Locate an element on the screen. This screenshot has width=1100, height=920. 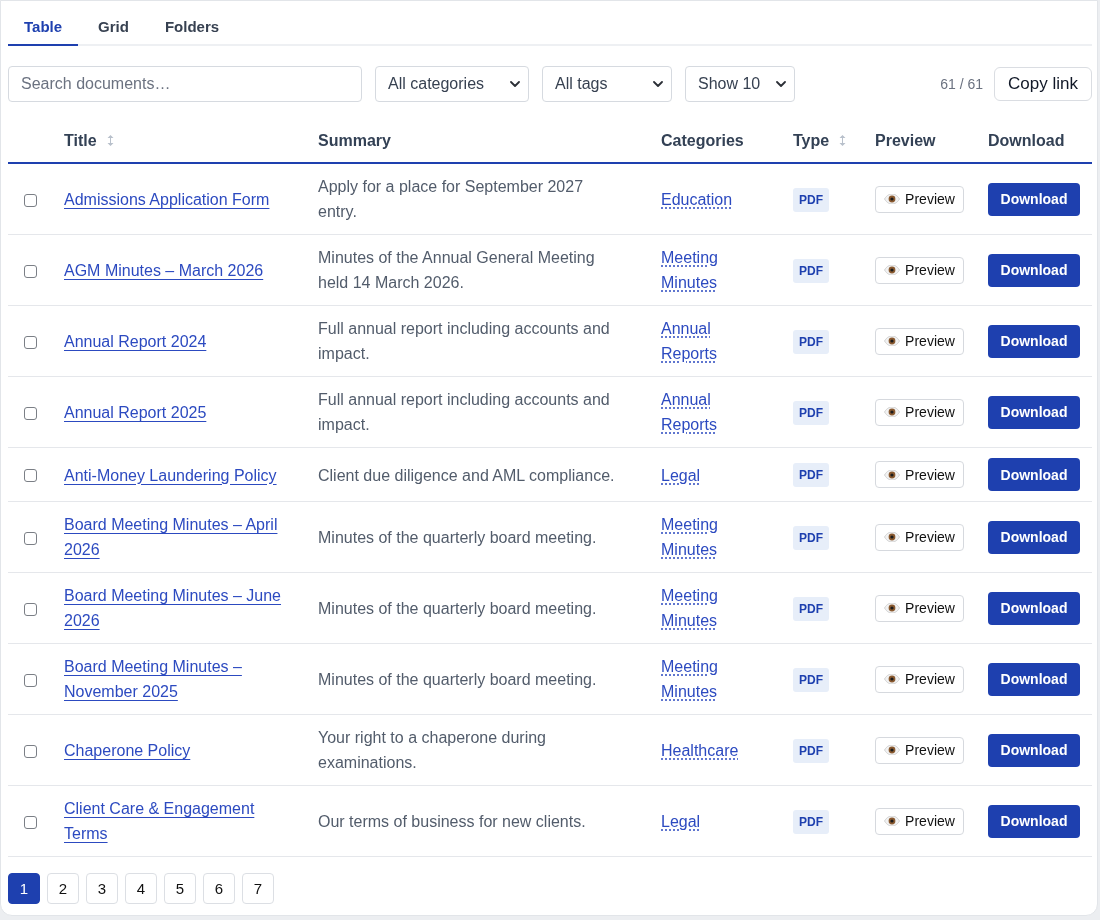
column-header: Title is located at coordinates (80, 140).